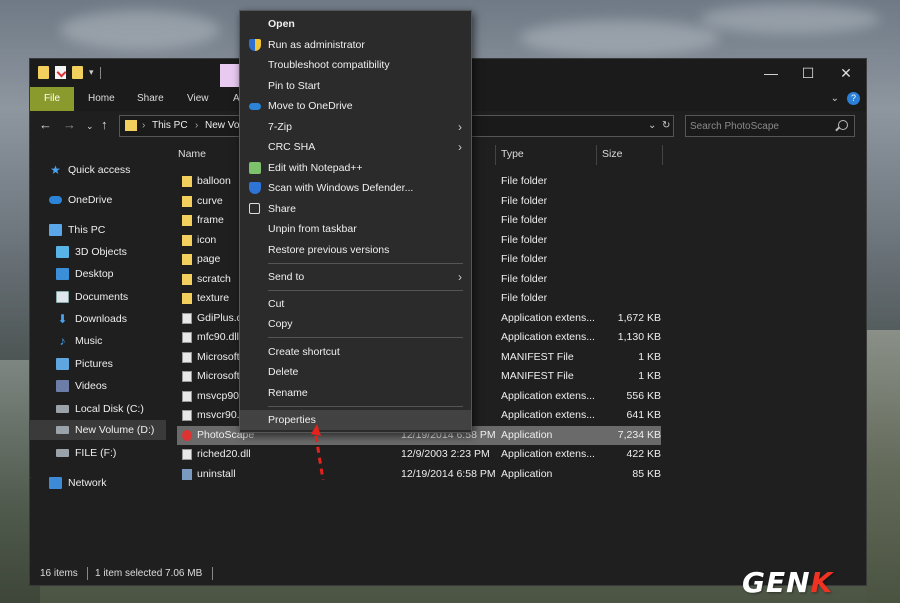 This screenshot has height=603, width=900. What do you see at coordinates (220, 317) in the screenshot?
I see `file-name: GdiPlus.d` at bounding box center [220, 317].